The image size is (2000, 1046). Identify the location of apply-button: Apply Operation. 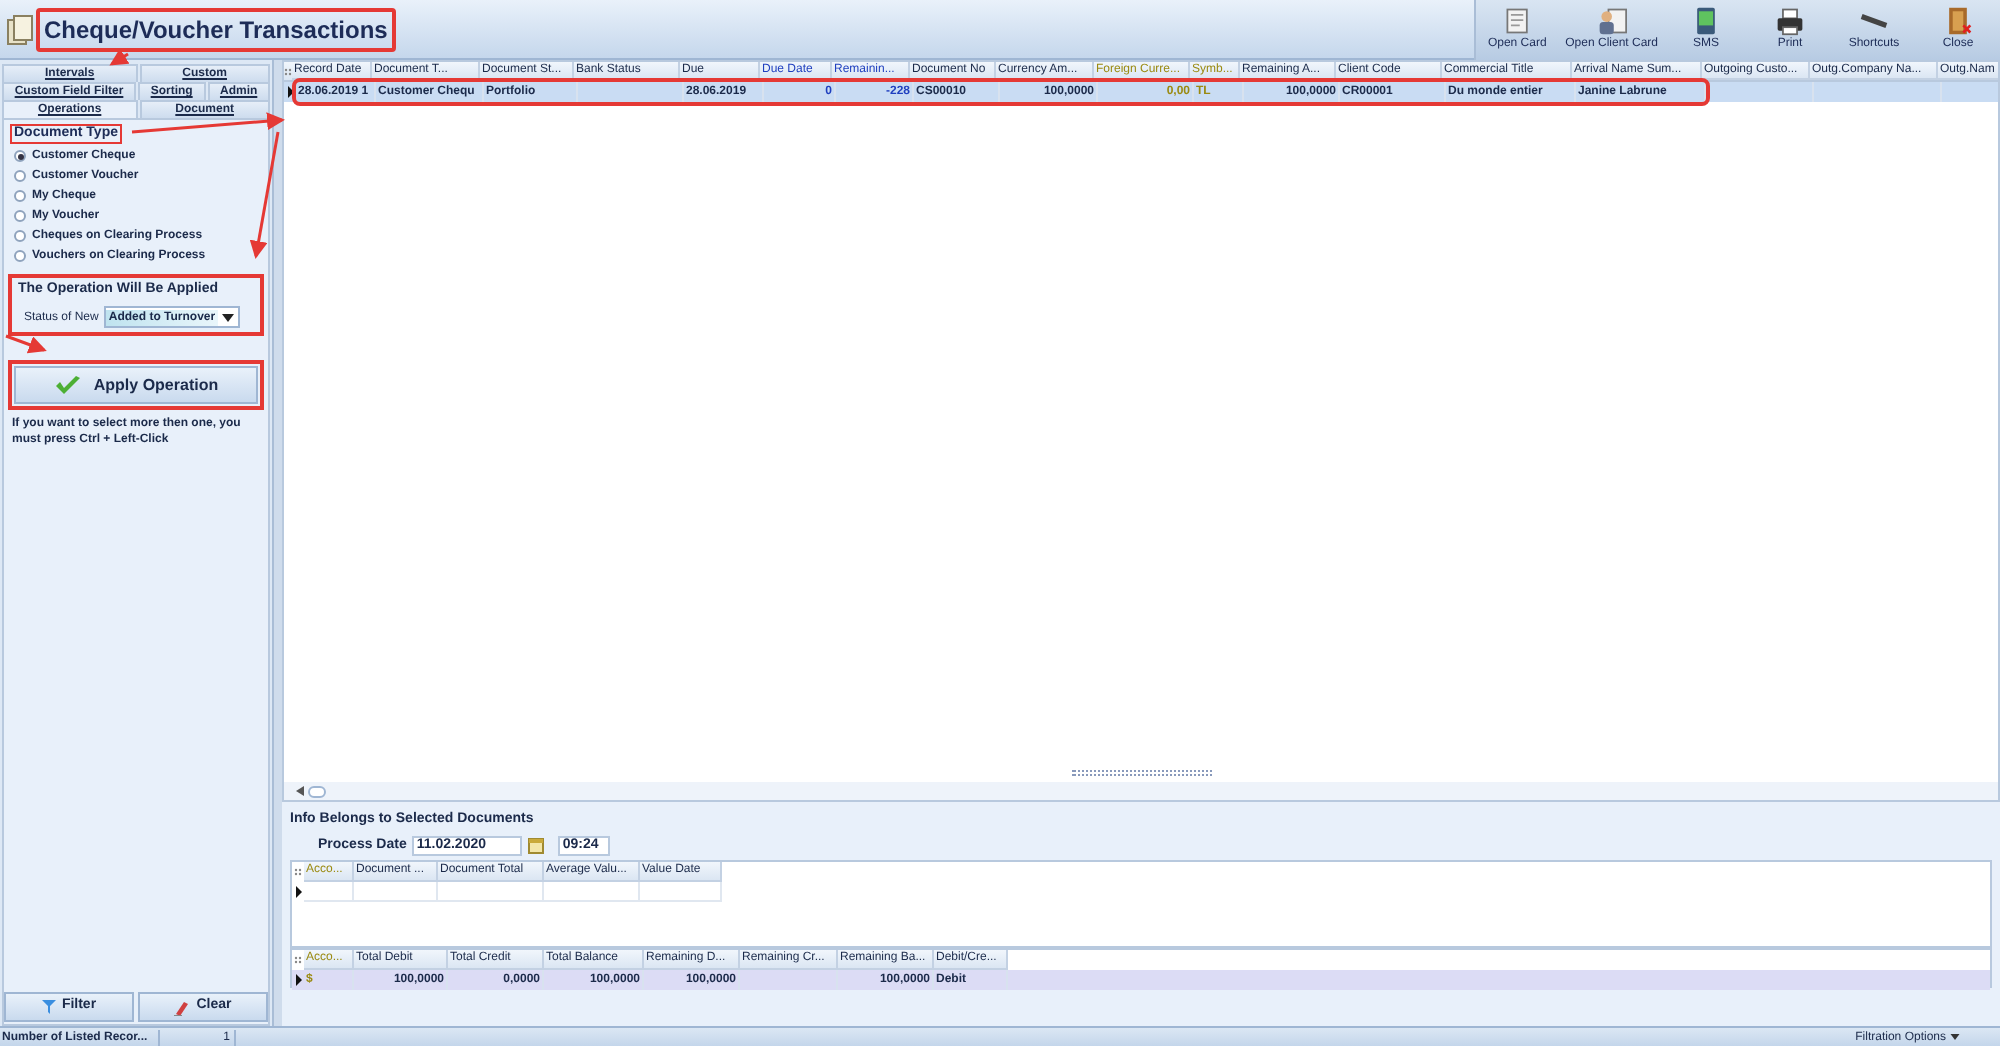
(136, 385).